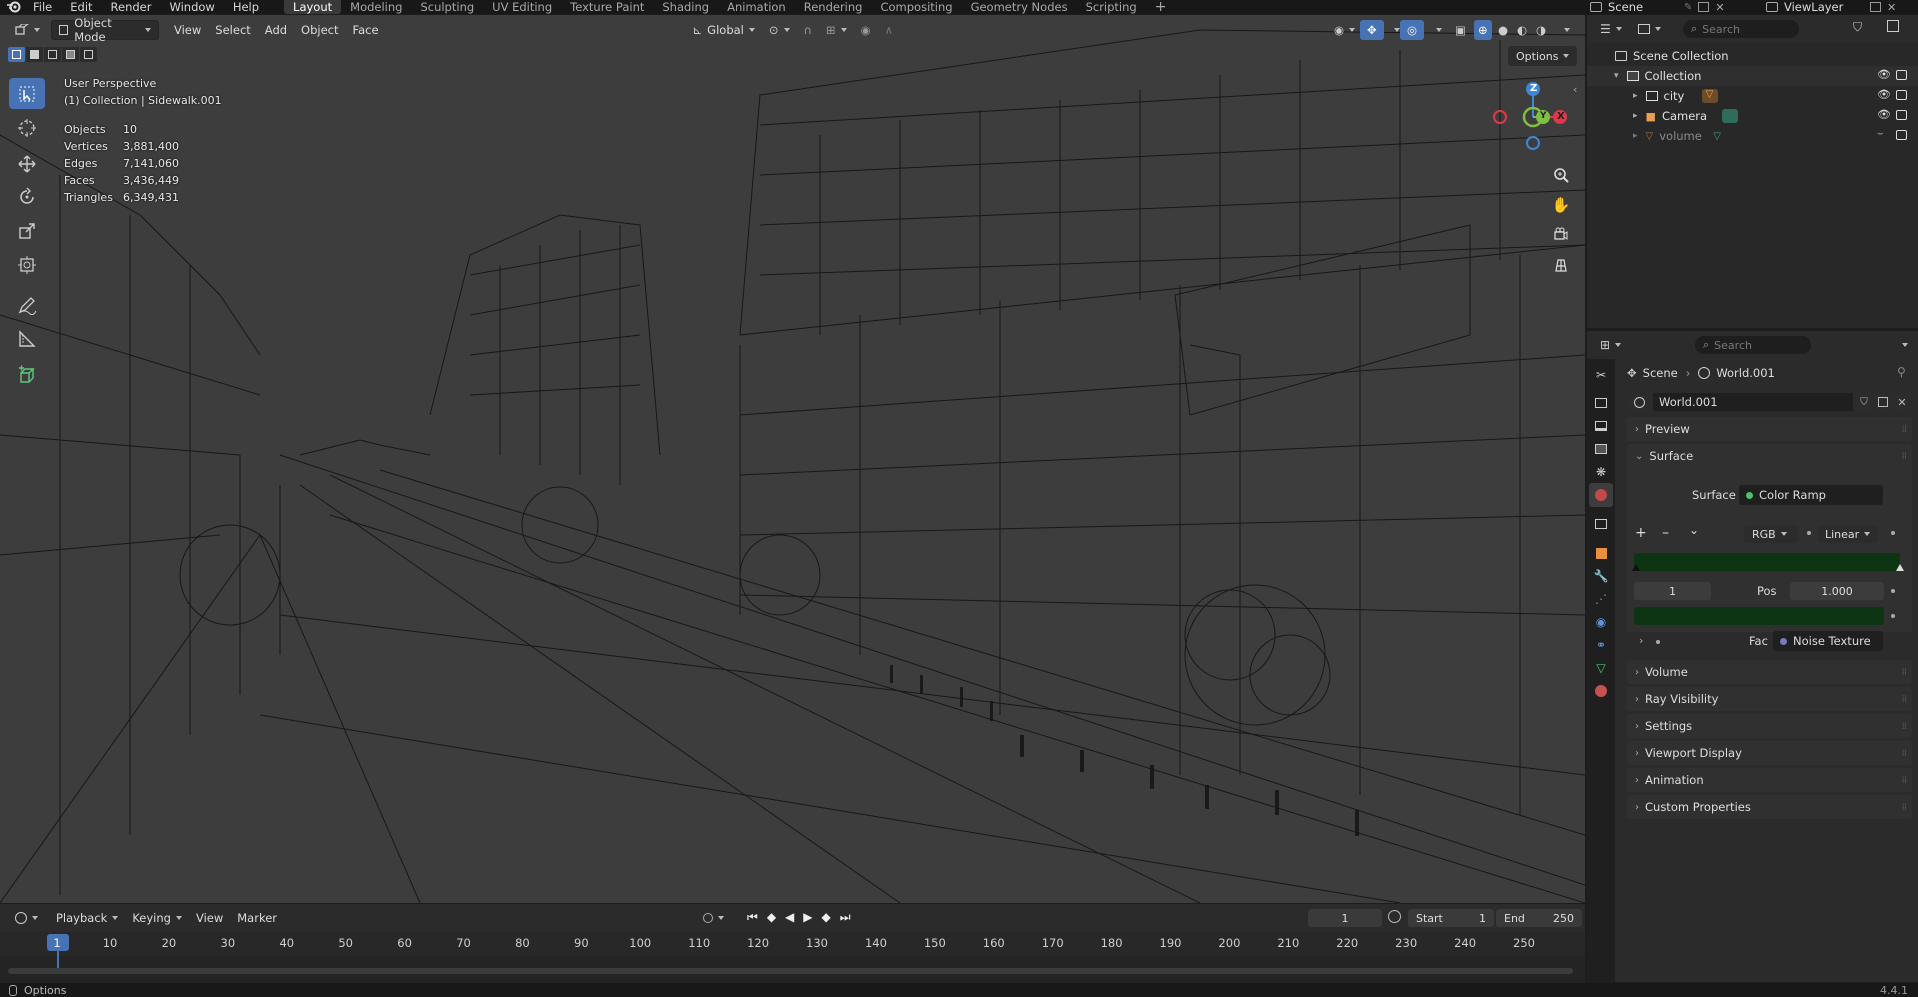 Image resolution: width=1918 pixels, height=997 pixels. What do you see at coordinates (81, 7) in the screenshot?
I see `menu-edit: Edit` at bounding box center [81, 7].